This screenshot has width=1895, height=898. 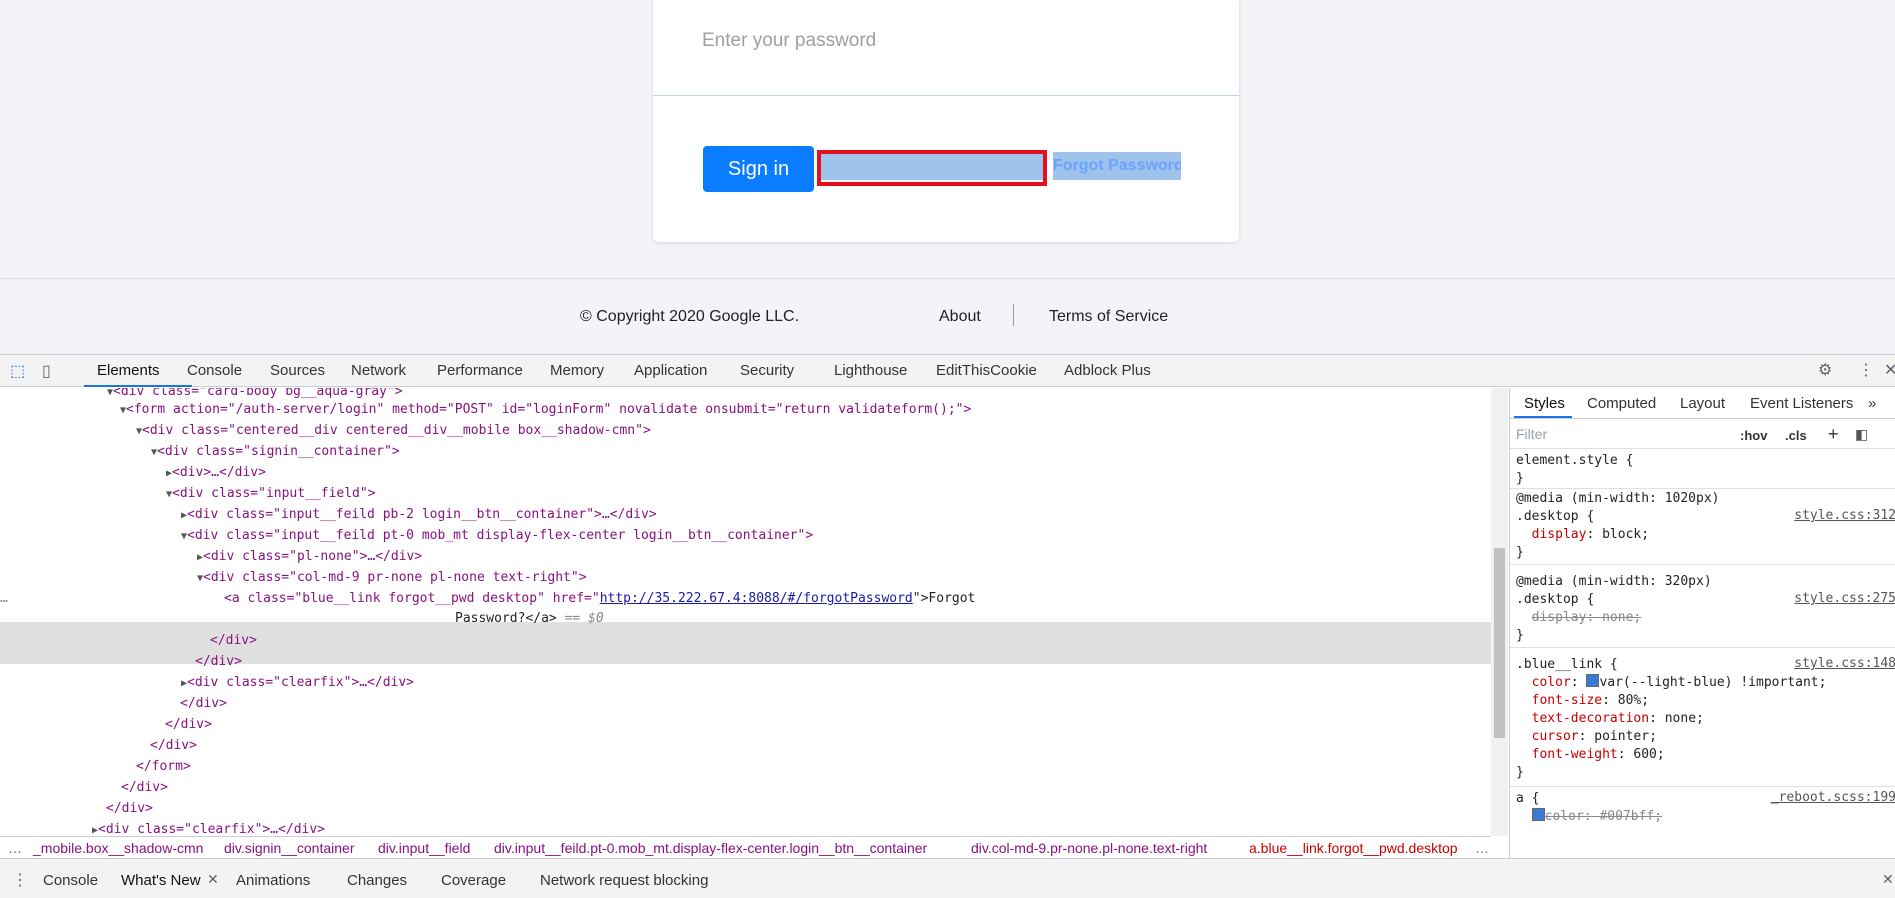 What do you see at coordinates (138, 386) in the screenshot?
I see `active-tab-indicator` at bounding box center [138, 386].